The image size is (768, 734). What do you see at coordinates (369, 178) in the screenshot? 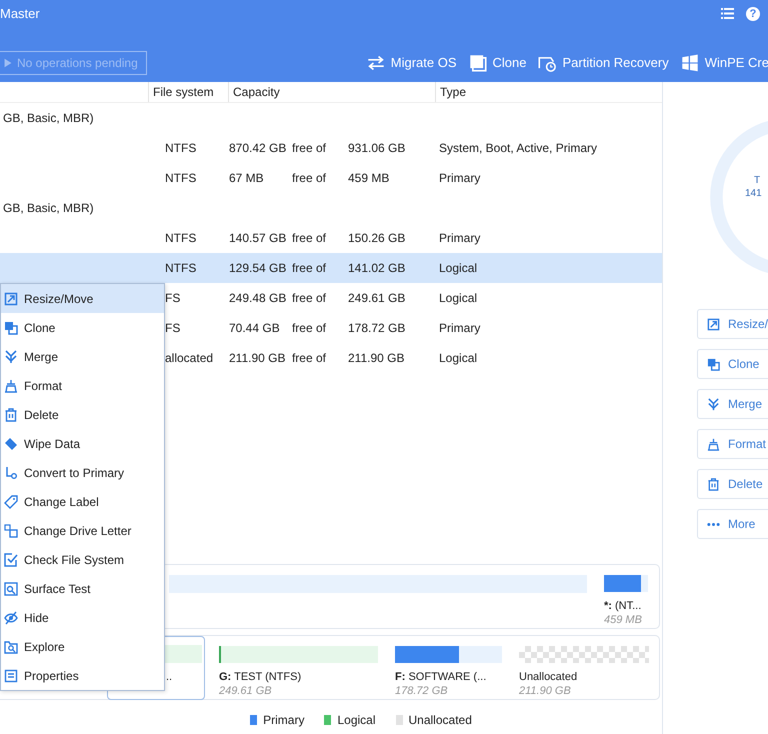
I see `table-cell: 459 MB` at bounding box center [369, 178].